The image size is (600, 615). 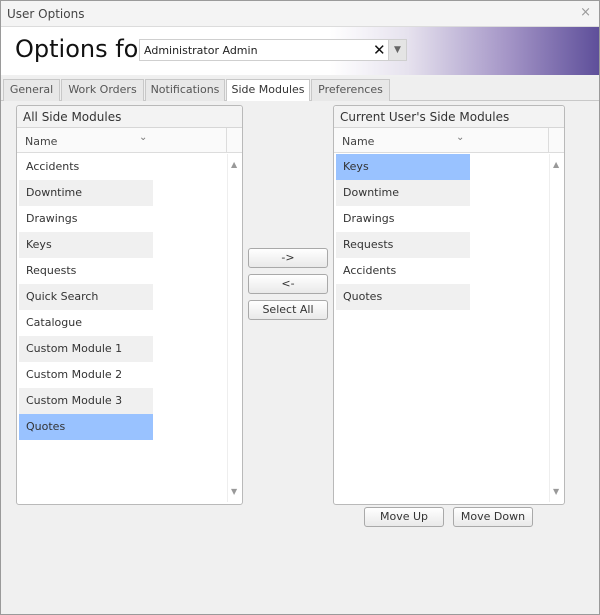 What do you see at coordinates (273, 50) in the screenshot?
I see `user-select: Administrator Admin ✕ ▼` at bounding box center [273, 50].